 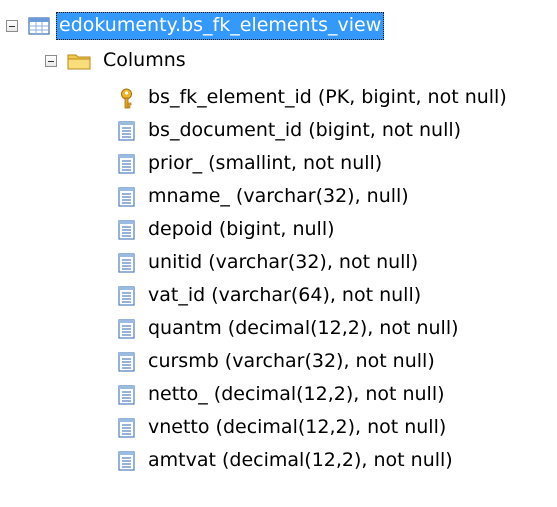 I want to click on tree-node-view: edokumenty.bs_fk_elements_view, so click(x=195, y=25).